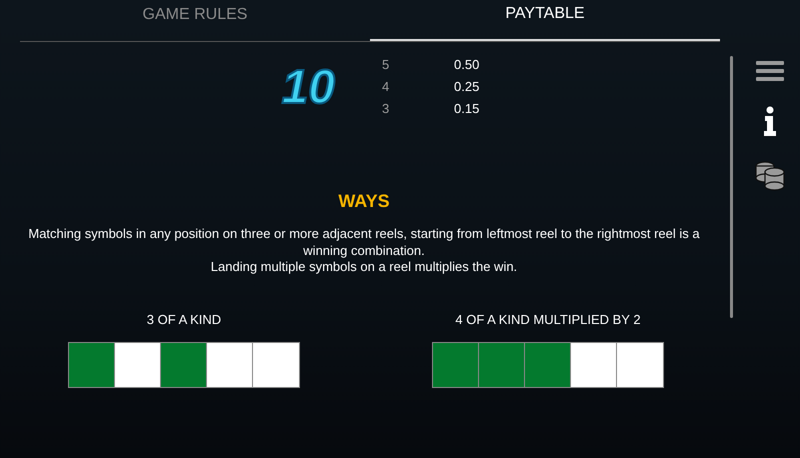 The image size is (800, 458). I want to click on tab: GAME RULES, so click(195, 20).